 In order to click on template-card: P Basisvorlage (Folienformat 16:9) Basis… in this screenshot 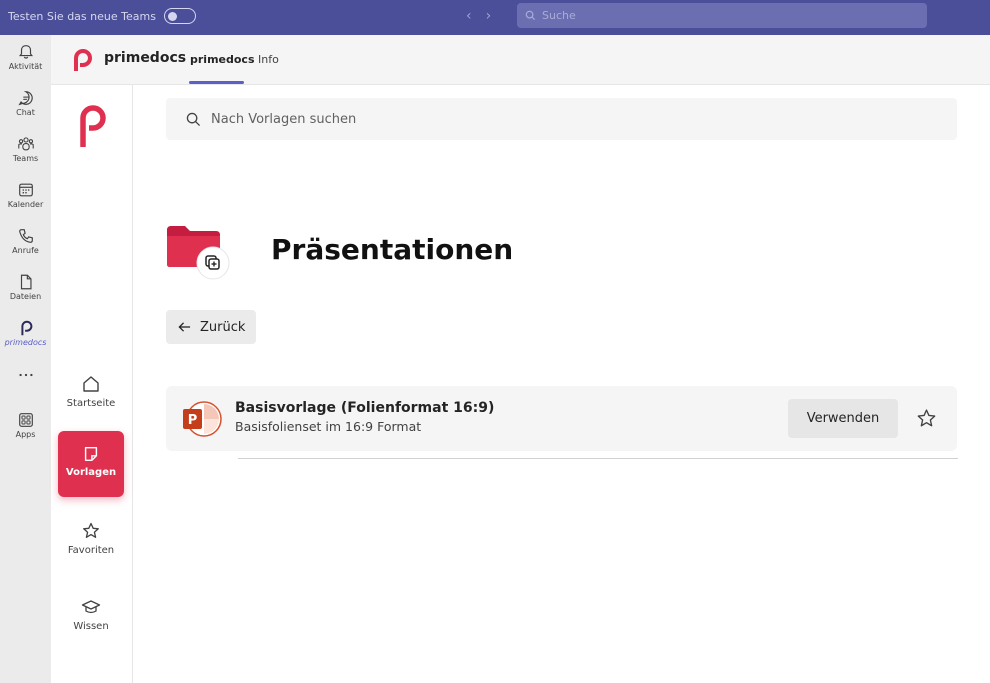, I will do `click(561, 418)`.